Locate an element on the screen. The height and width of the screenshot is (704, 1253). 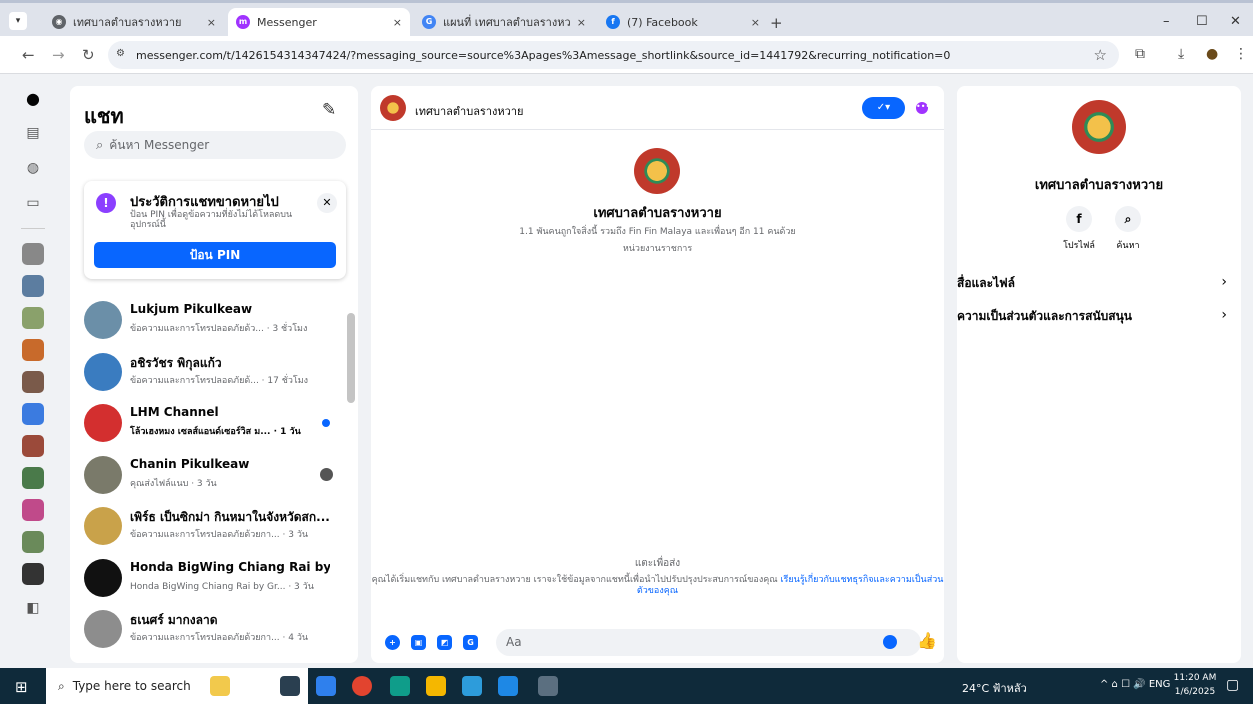
profile-icon: ● is located at coordinates (1212, 54).